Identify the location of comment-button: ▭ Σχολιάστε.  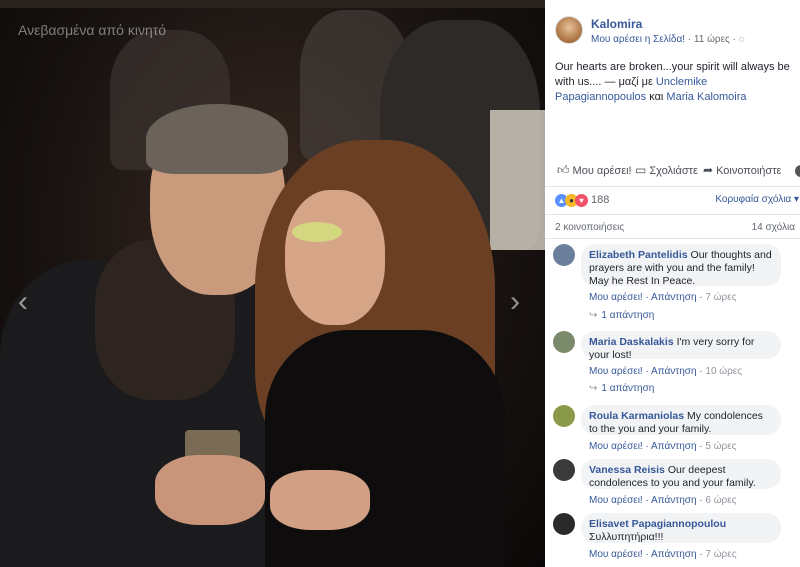
(666, 170).